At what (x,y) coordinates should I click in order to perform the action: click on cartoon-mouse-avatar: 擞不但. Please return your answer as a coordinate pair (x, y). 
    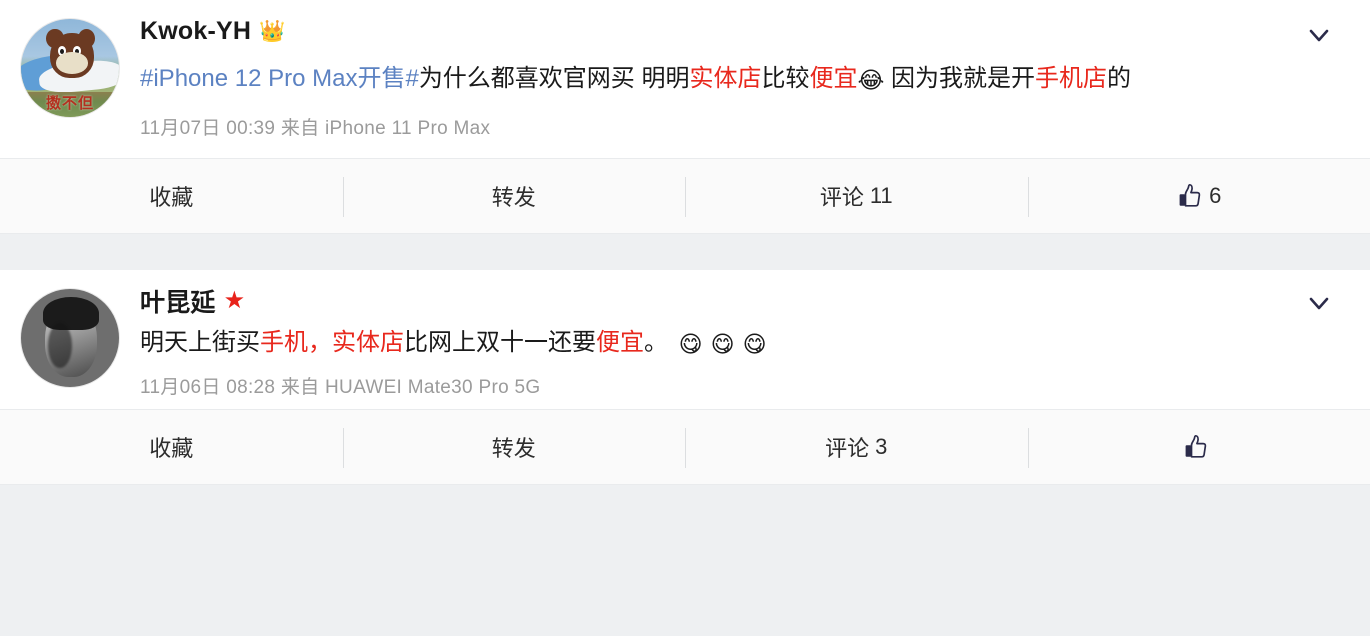
    Looking at the image, I should click on (70, 68).